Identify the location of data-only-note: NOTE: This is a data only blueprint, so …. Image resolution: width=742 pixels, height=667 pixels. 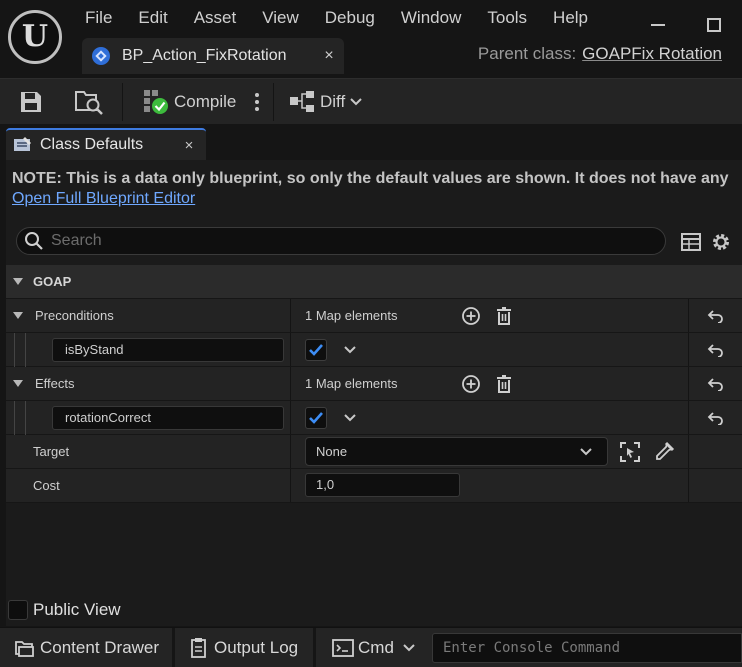
(370, 178).